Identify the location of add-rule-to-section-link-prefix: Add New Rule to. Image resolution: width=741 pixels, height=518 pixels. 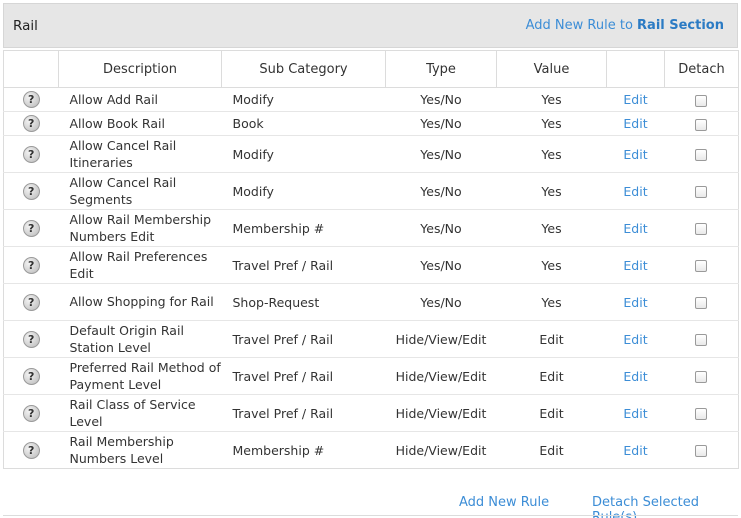
(581, 25).